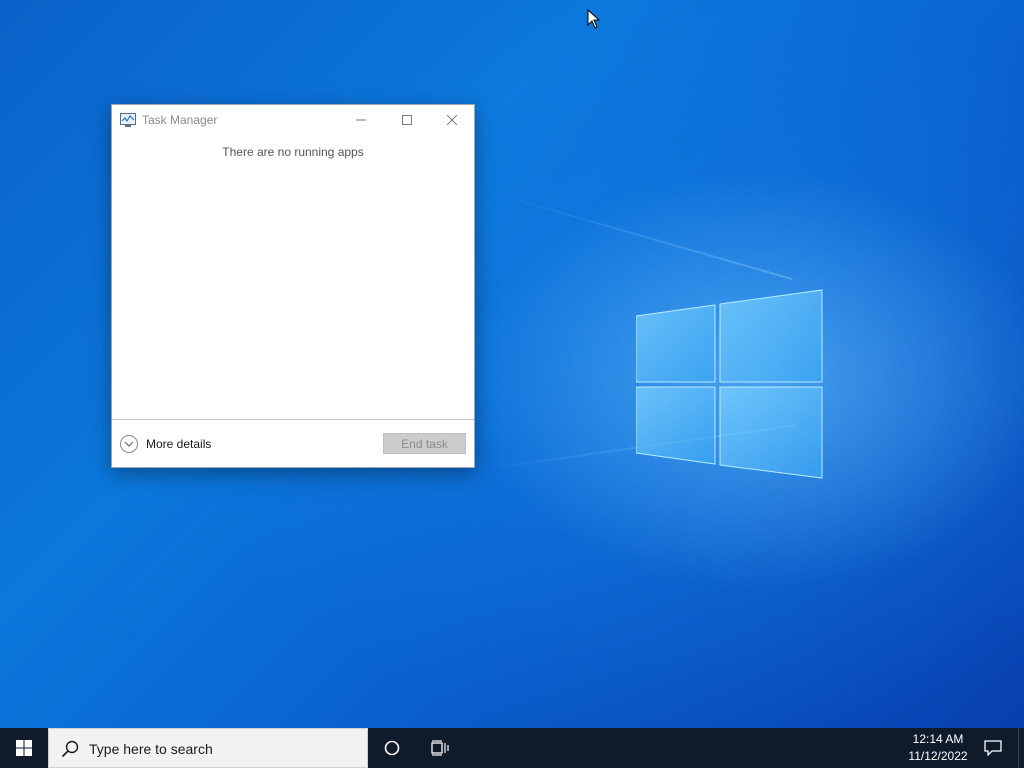 This screenshot has width=1024, height=768. Describe the element at coordinates (938, 748) in the screenshot. I see `system-clock: 12:14 AM 11/12/2022` at that location.